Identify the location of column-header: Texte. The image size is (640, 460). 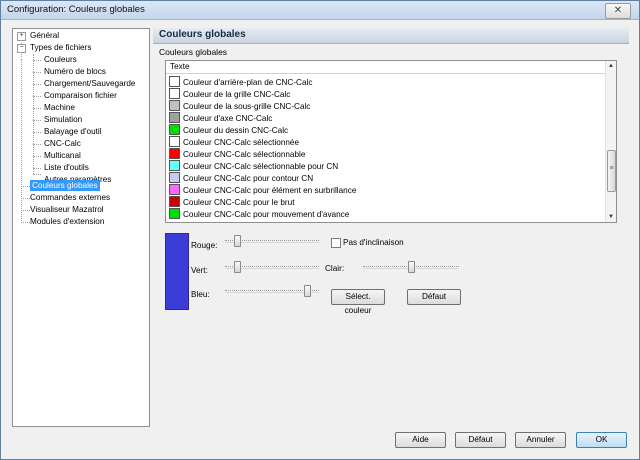
(385, 67).